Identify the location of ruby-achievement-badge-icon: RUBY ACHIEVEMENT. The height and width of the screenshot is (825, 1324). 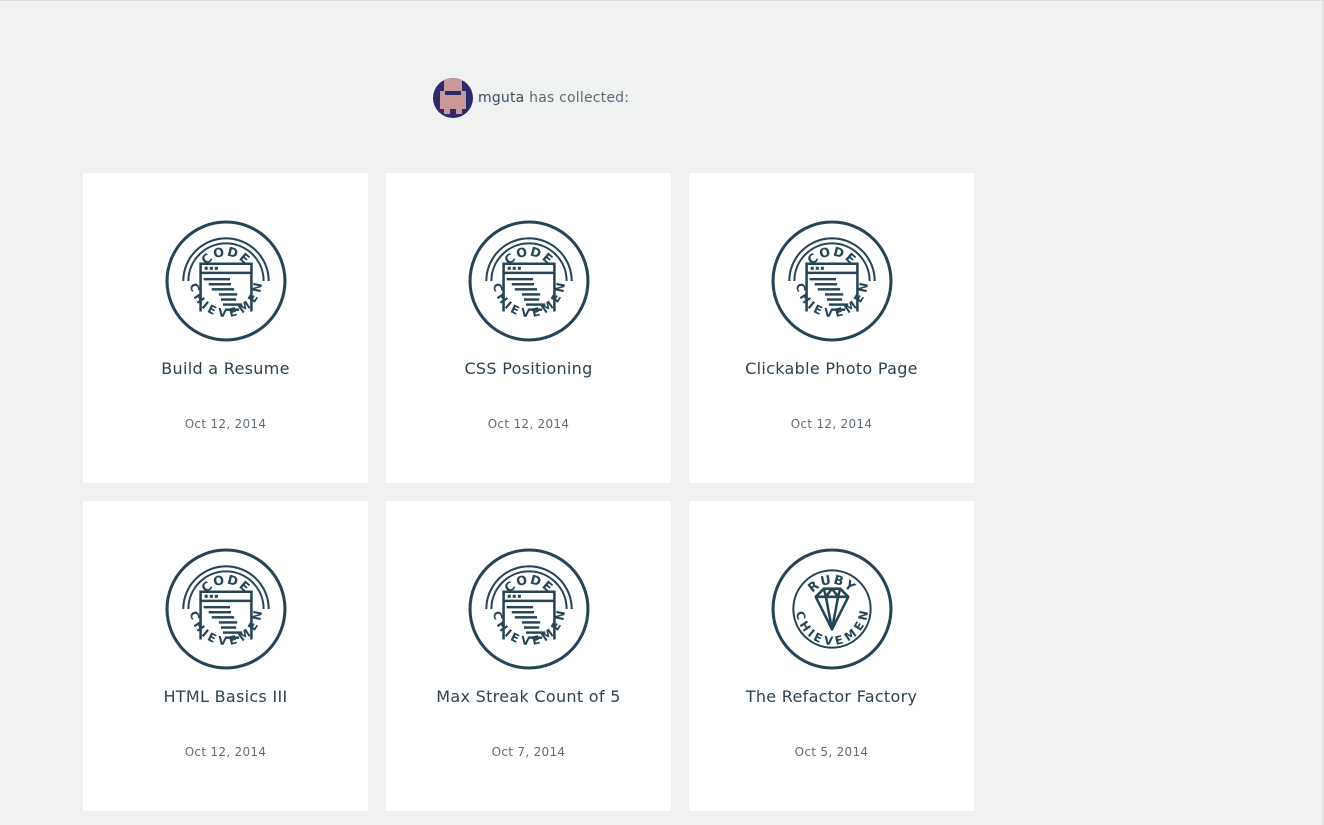
(832, 609).